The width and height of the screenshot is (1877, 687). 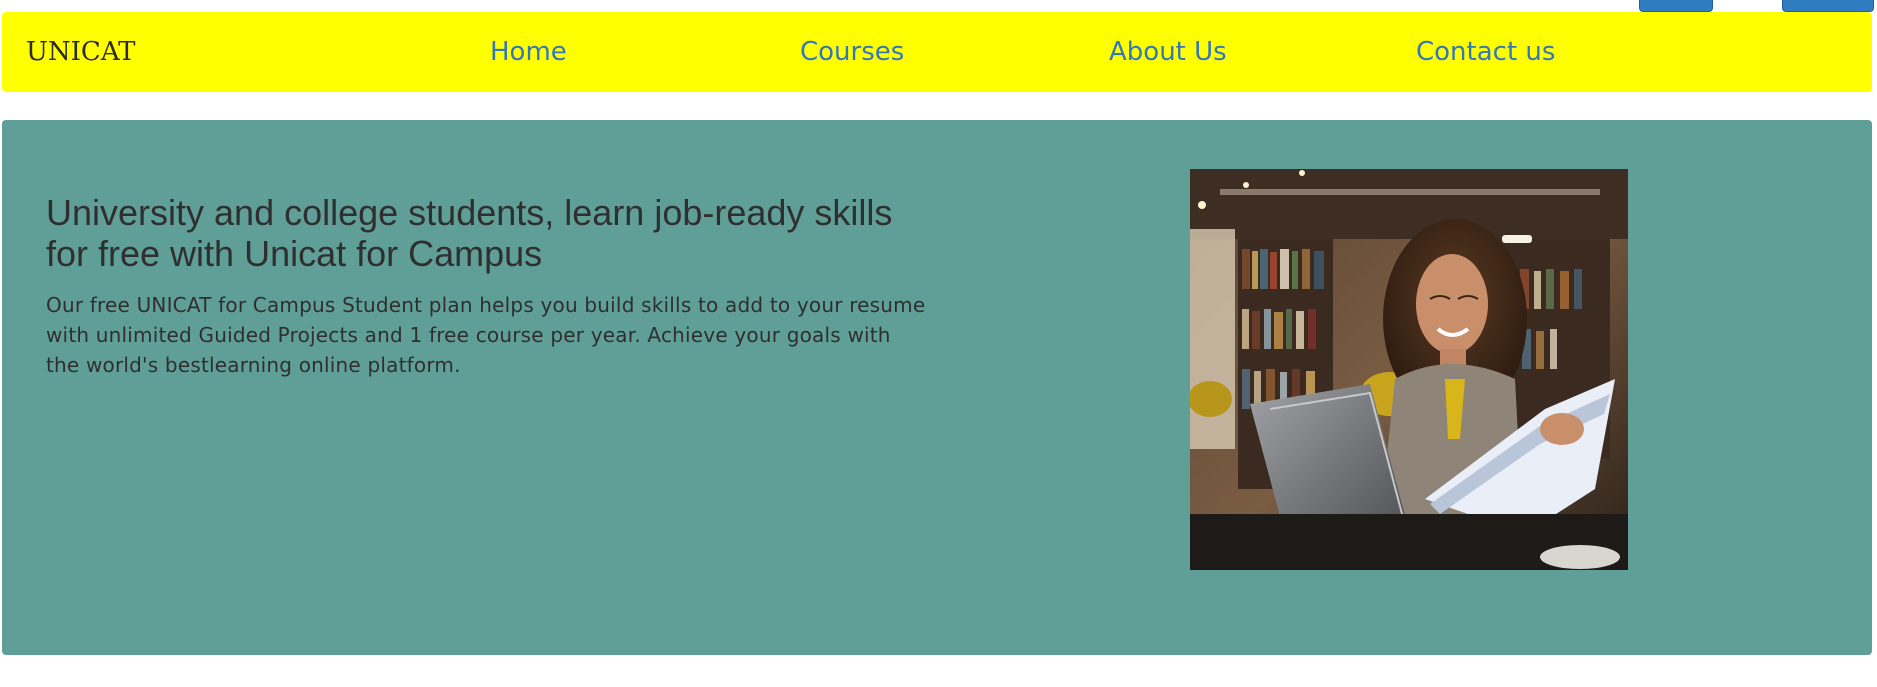 I want to click on student-with-laptop-image, so click(x=1409, y=369).